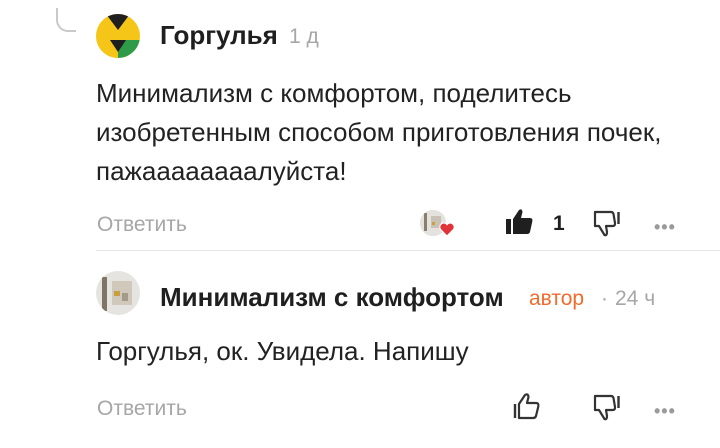 This screenshot has width=720, height=448. I want to click on comment-text: Горгулья, ок. Увидела. Напишу, so click(282, 351).